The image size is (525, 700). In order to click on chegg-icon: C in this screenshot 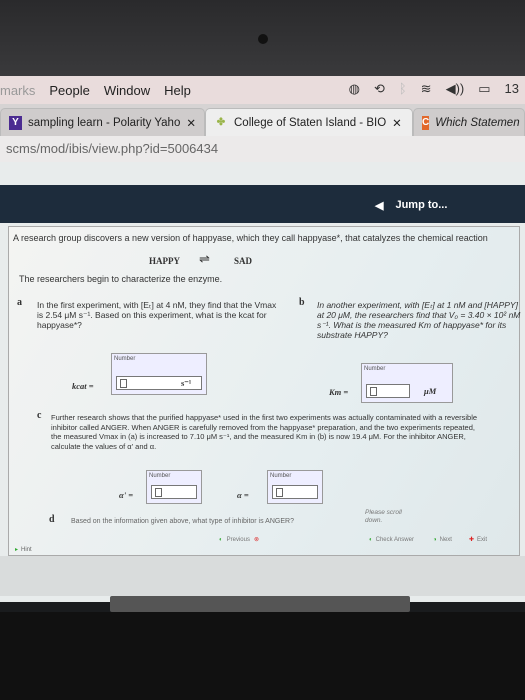, I will do `click(426, 122)`.